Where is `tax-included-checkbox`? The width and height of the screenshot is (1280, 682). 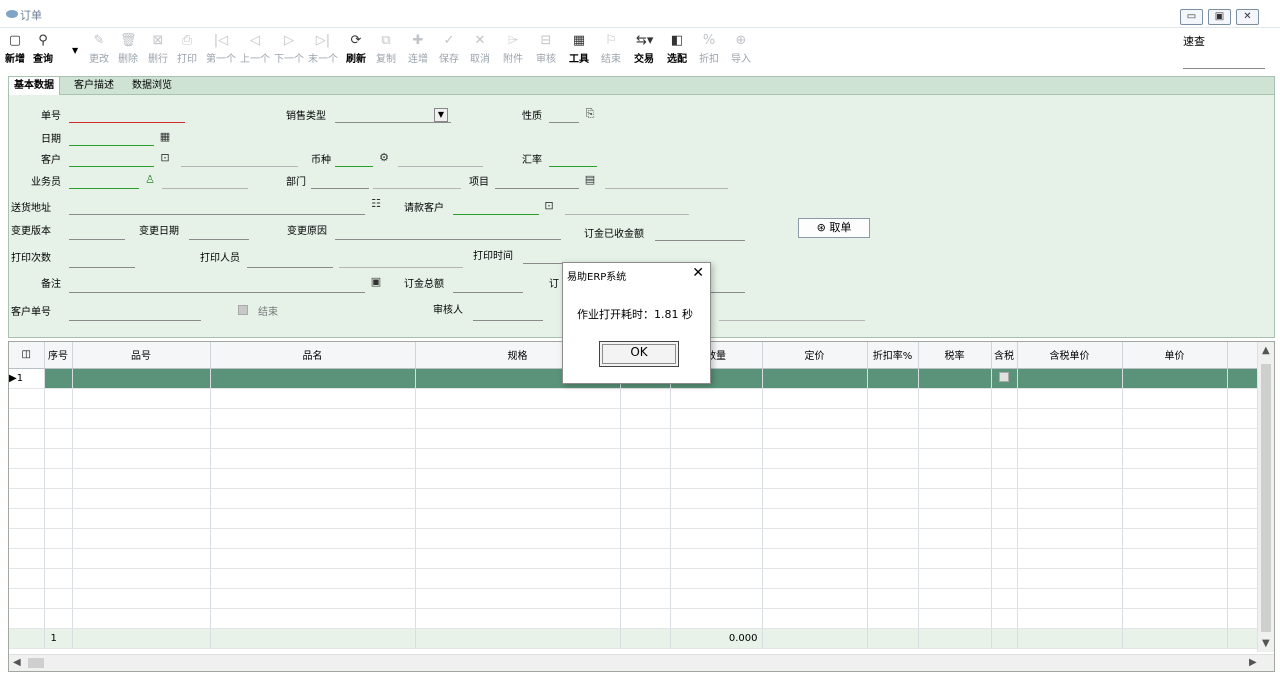
tax-included-checkbox is located at coordinates (1004, 376).